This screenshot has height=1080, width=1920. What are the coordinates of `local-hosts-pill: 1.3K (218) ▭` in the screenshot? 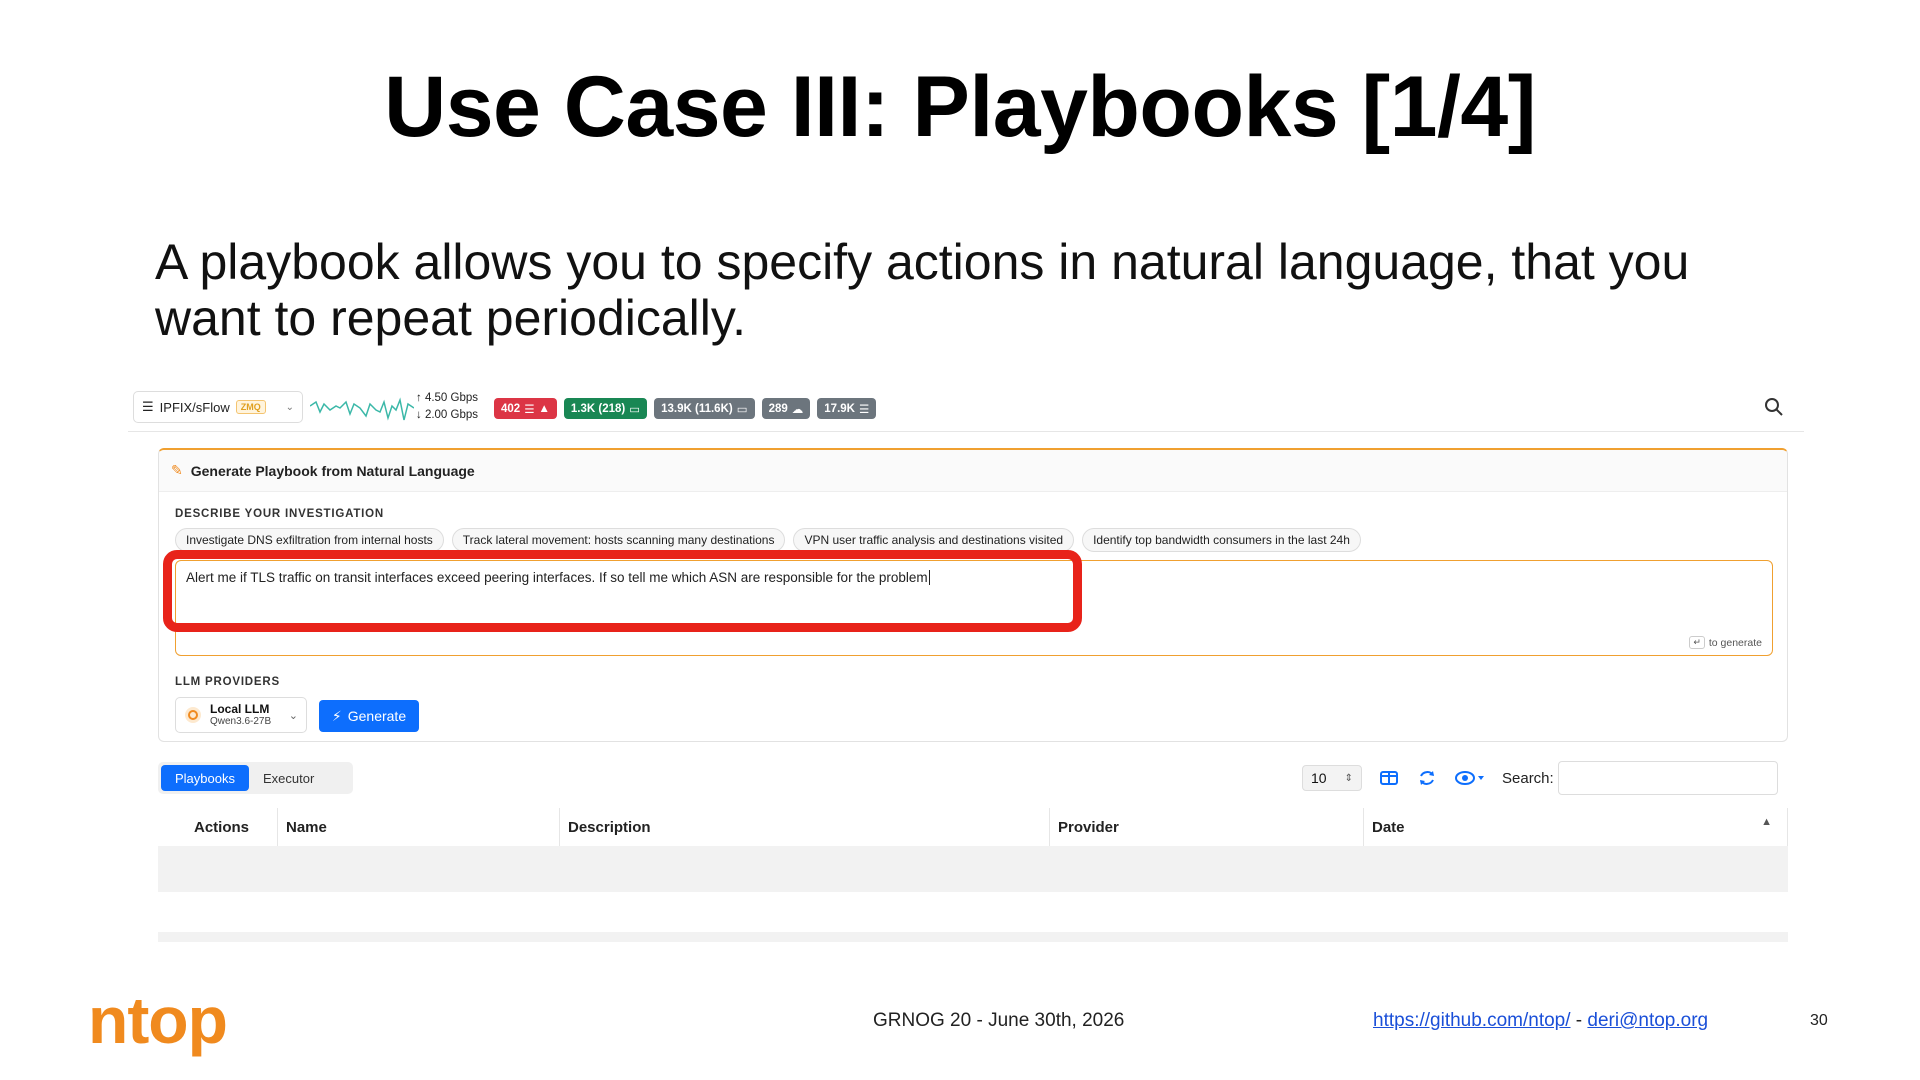 It's located at (605, 408).